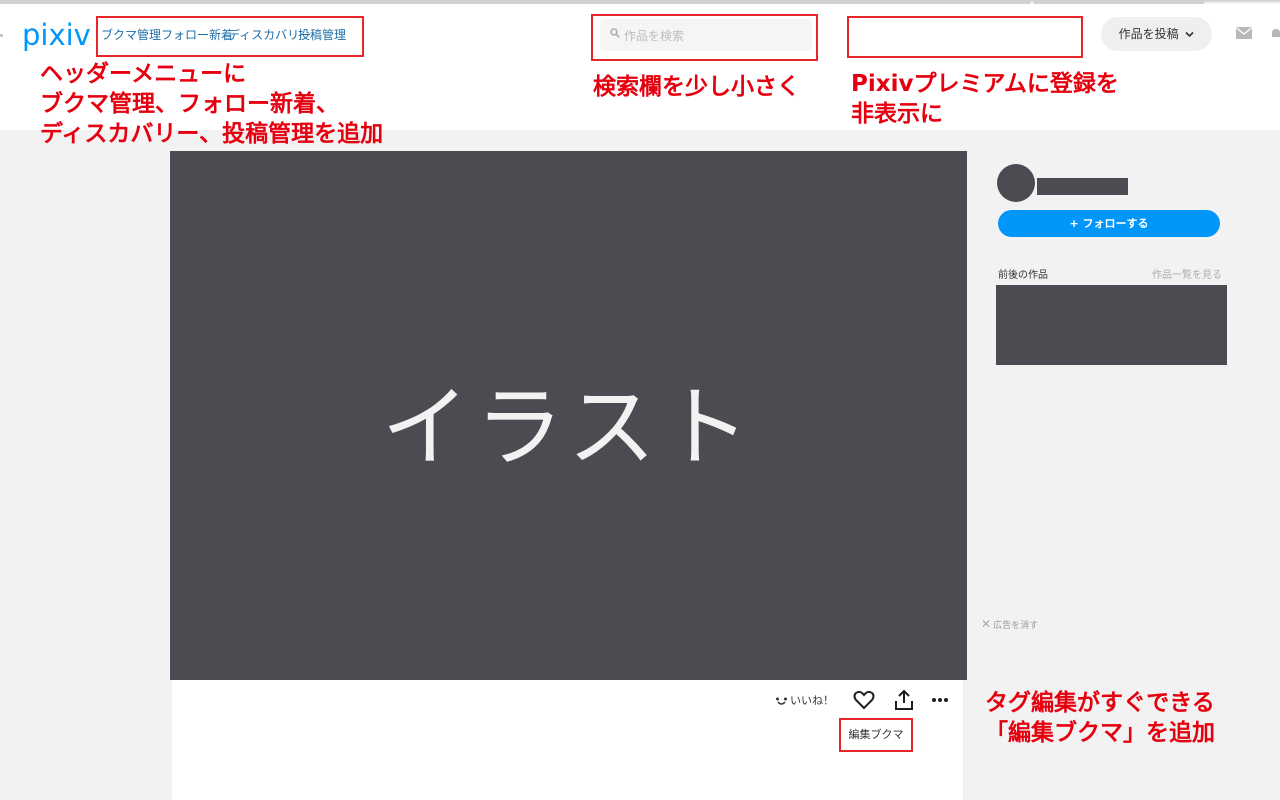  Describe the element at coordinates (1, 35) in the screenshot. I see `menu-dot-icon` at that location.